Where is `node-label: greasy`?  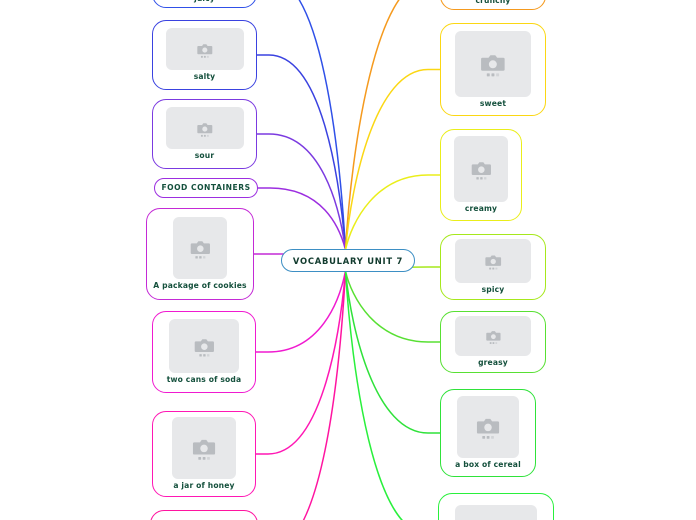
node-label: greasy is located at coordinates (493, 363).